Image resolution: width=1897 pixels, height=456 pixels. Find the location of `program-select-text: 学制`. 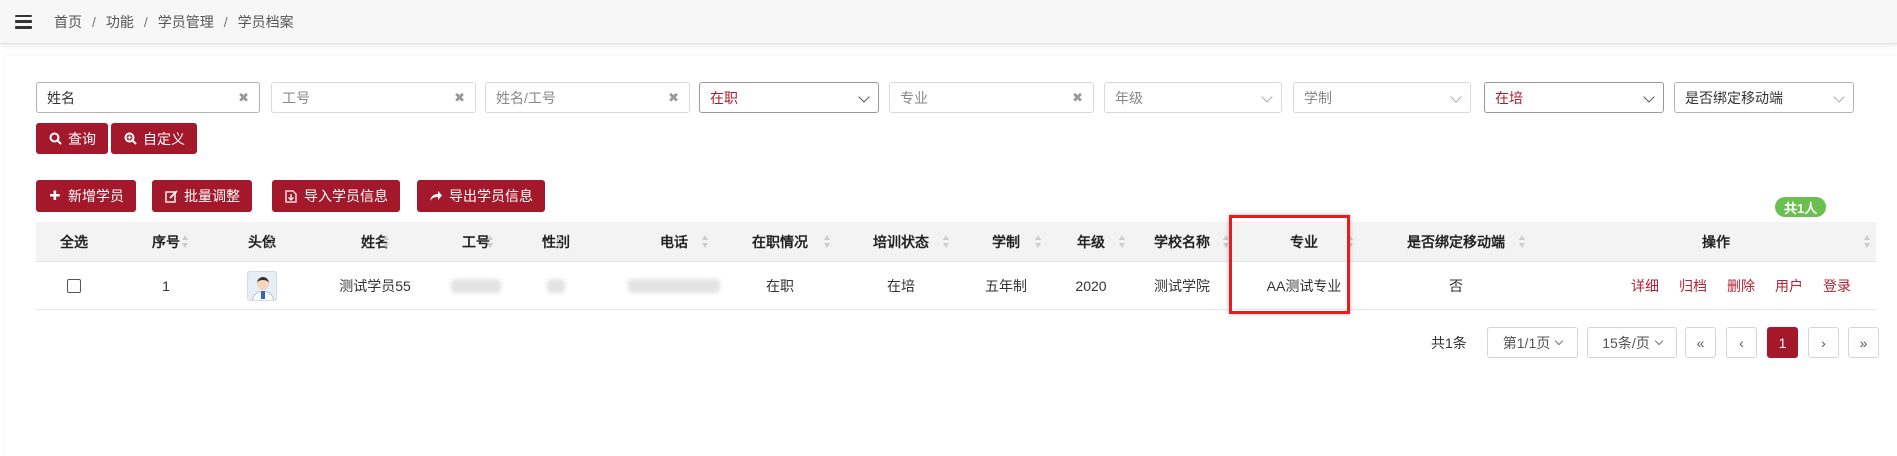

program-select-text: 学制 is located at coordinates (1318, 97).